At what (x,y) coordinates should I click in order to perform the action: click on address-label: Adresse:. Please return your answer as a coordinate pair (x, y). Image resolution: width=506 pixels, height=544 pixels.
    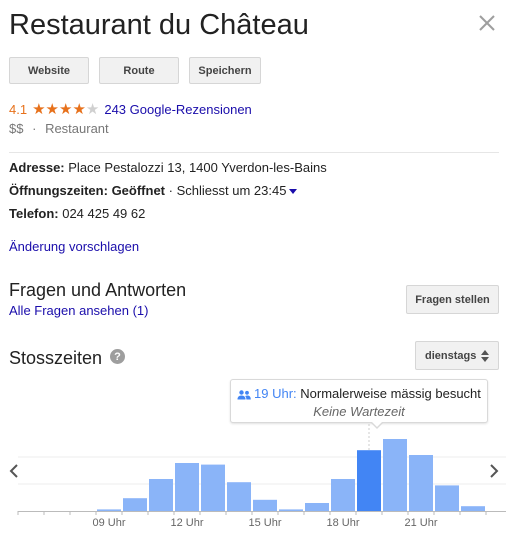
    Looking at the image, I should click on (37, 167).